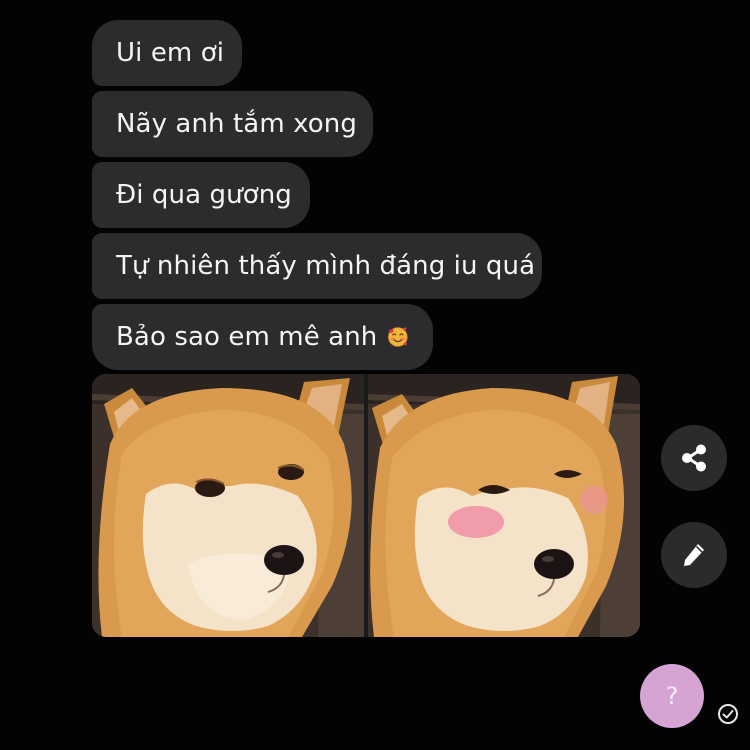  Describe the element at coordinates (247, 337) in the screenshot. I see `message-text: Bảo sao em mê anh` at that location.